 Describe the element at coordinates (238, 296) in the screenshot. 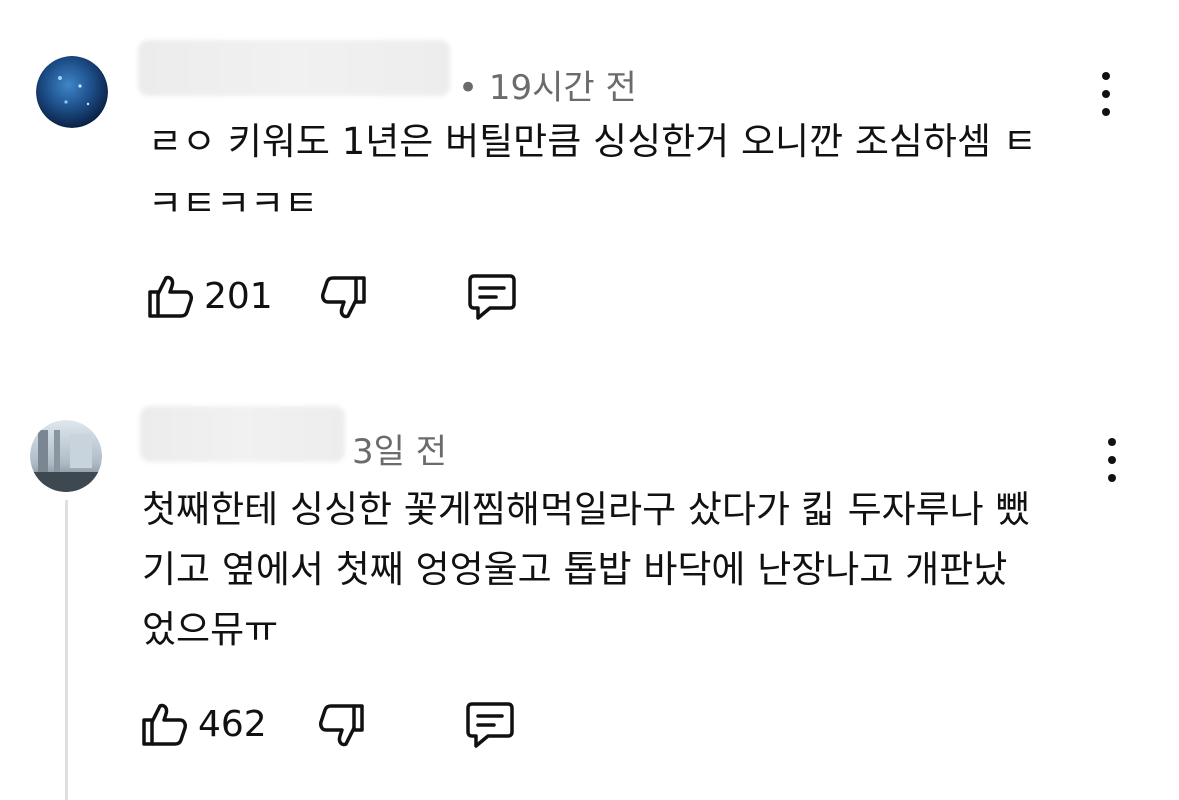

I see `like-count: 201` at that location.